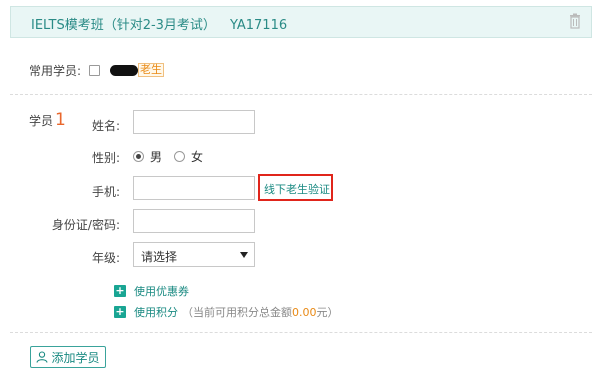 This screenshot has height=383, width=600. What do you see at coordinates (301, 22) in the screenshot?
I see `course-header: IELTS模考班（针对2-3月考试） YA17116` at bounding box center [301, 22].